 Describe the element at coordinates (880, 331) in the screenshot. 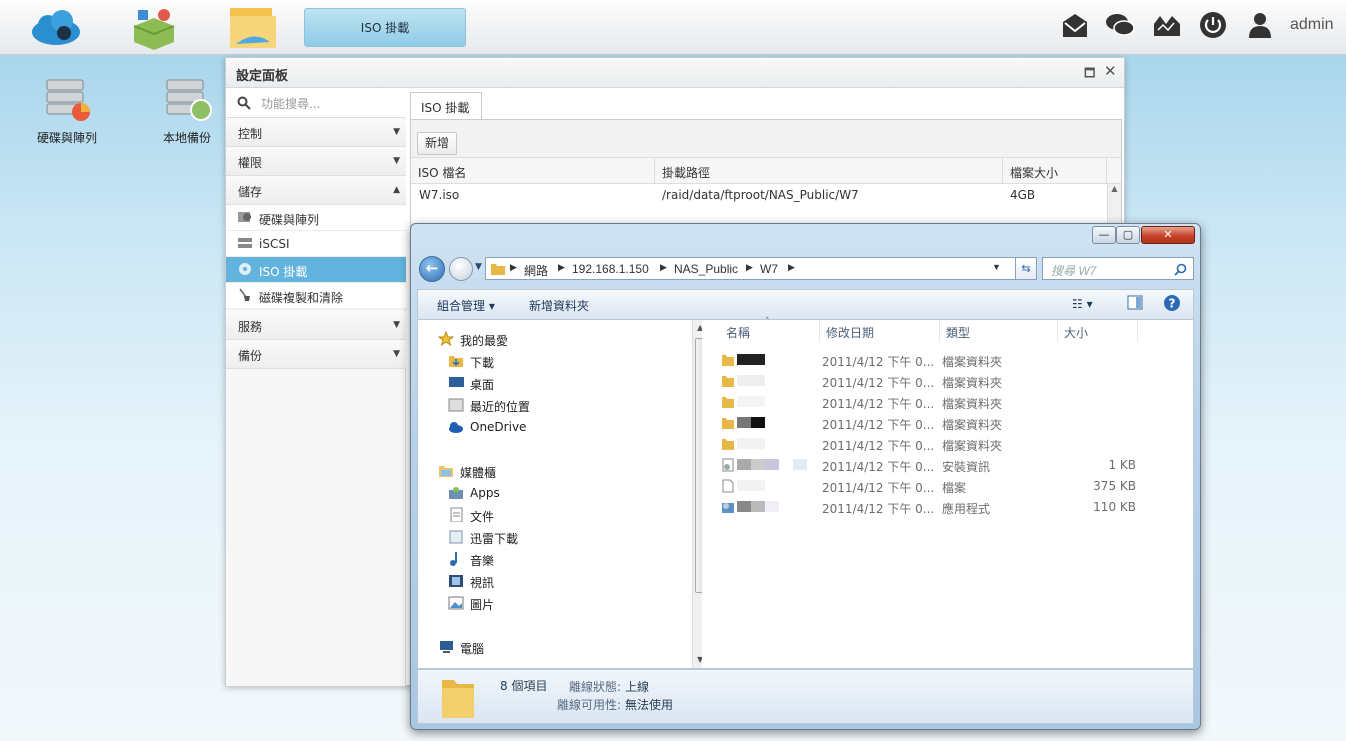

I see `column-modified: 修改日期` at that location.